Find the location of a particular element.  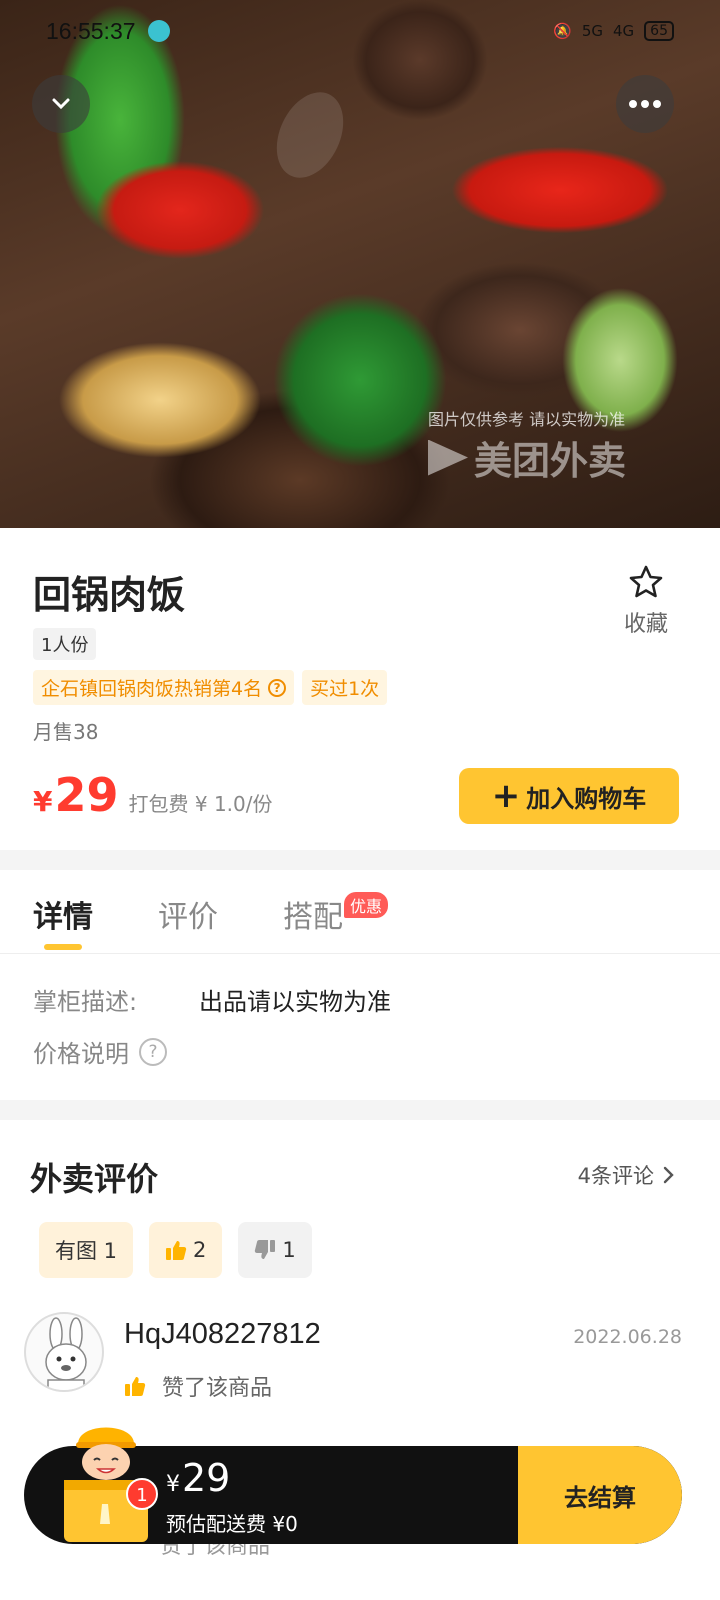

favorite-button: 收藏 is located at coordinates (646, 601).